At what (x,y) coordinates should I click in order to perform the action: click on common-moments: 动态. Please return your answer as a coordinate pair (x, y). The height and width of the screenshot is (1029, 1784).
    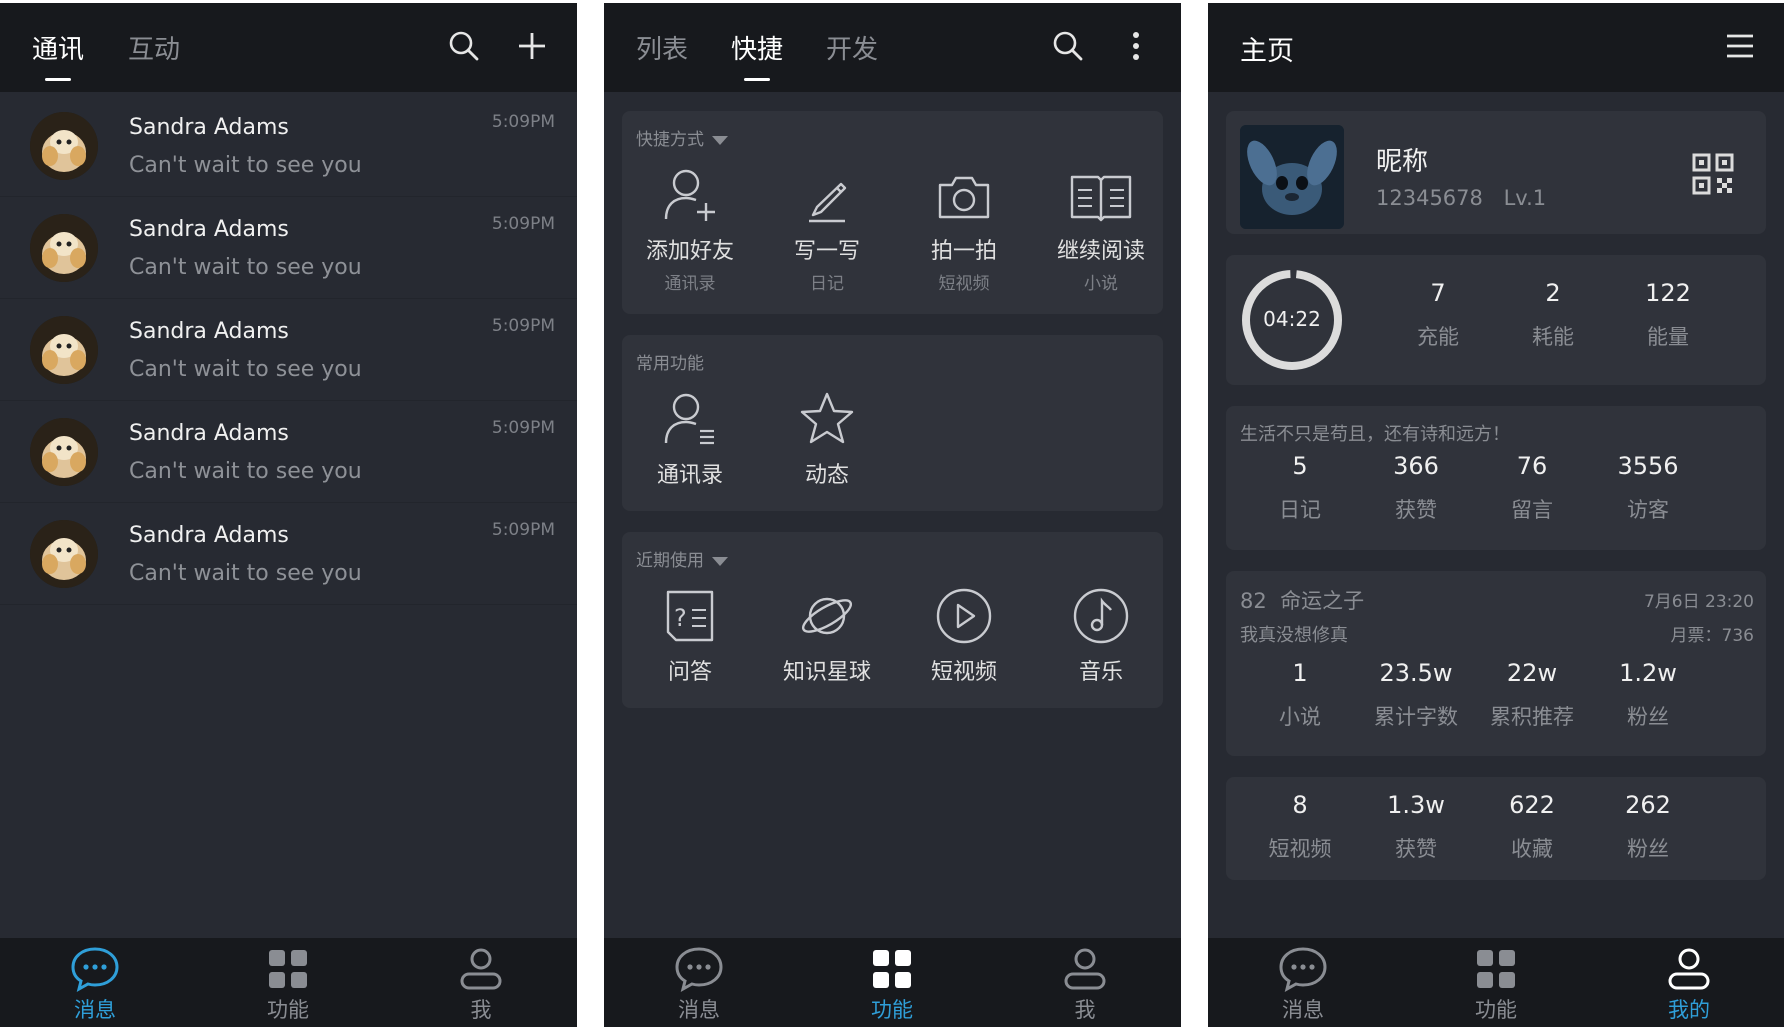
    Looking at the image, I should click on (827, 439).